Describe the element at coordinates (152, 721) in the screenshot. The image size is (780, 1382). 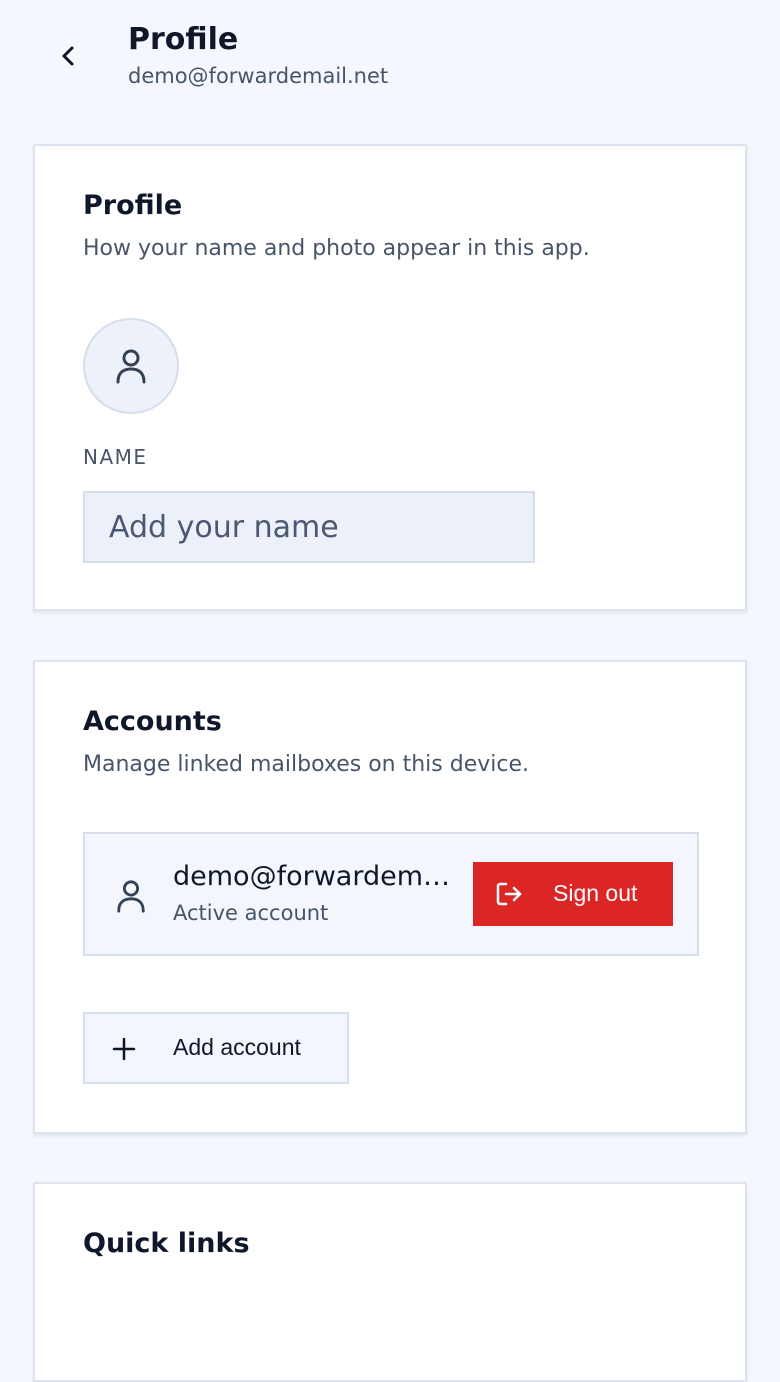
I see `accounts-card-title: Accounts` at that location.